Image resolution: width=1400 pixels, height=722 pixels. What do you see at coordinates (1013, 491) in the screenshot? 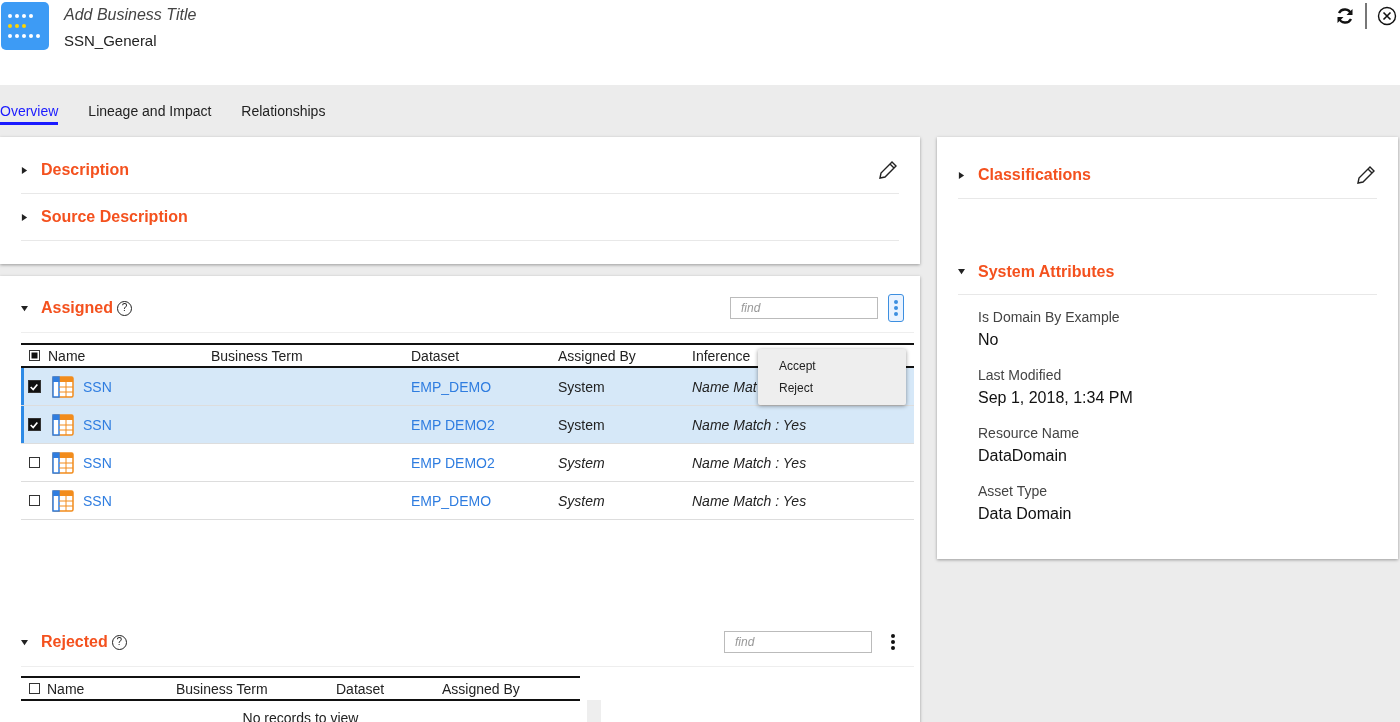
I see `attribute-label: Asset Type` at bounding box center [1013, 491].